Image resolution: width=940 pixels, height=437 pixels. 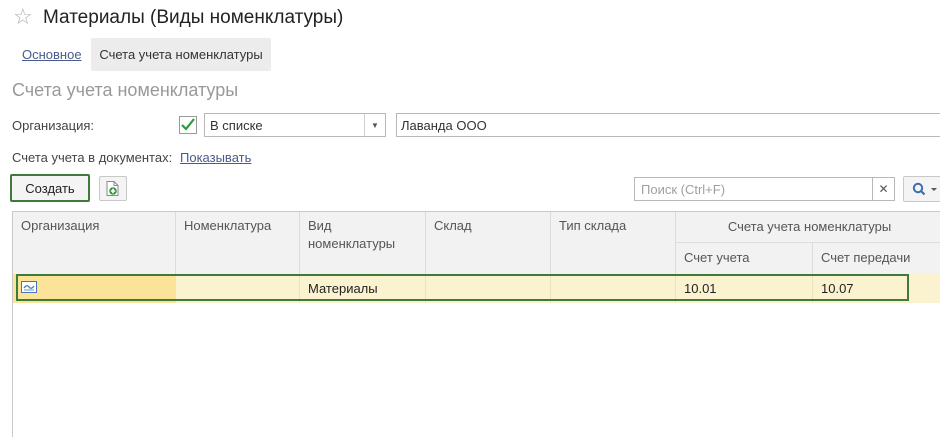 What do you see at coordinates (53, 125) in the screenshot?
I see `org-filter-label: Организация:` at bounding box center [53, 125].